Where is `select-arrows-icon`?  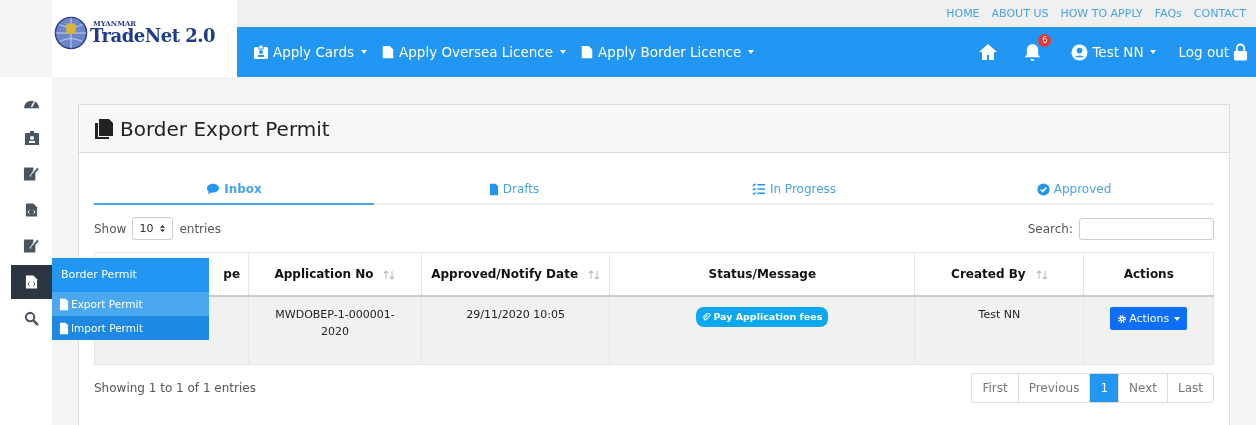 select-arrows-icon is located at coordinates (163, 228).